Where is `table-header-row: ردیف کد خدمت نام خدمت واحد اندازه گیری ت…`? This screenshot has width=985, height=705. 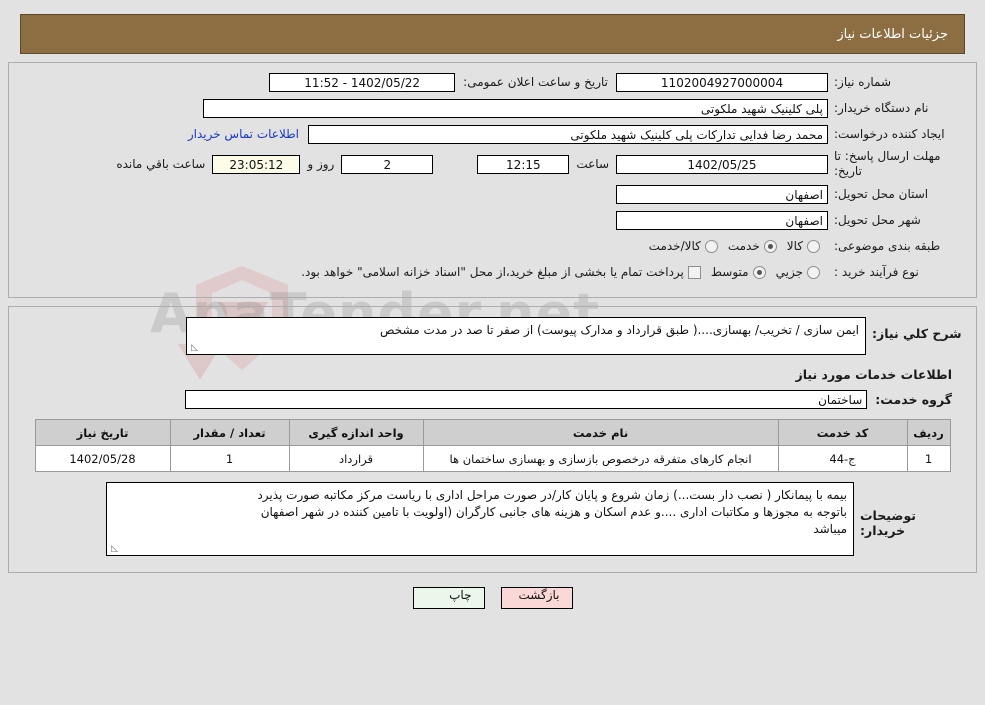
table-header-row: ردیف کد خدمت نام خدمت واحد اندازه گیری ت… is located at coordinates (492, 432).